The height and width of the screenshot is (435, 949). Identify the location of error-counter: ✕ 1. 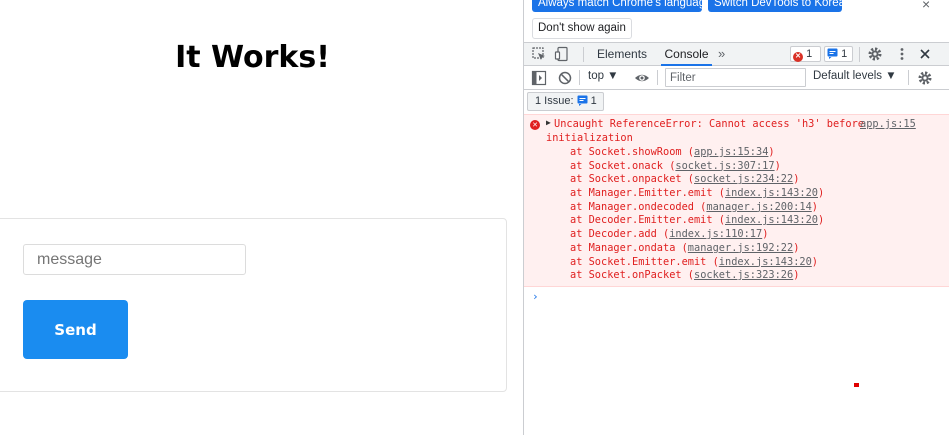
(805, 54).